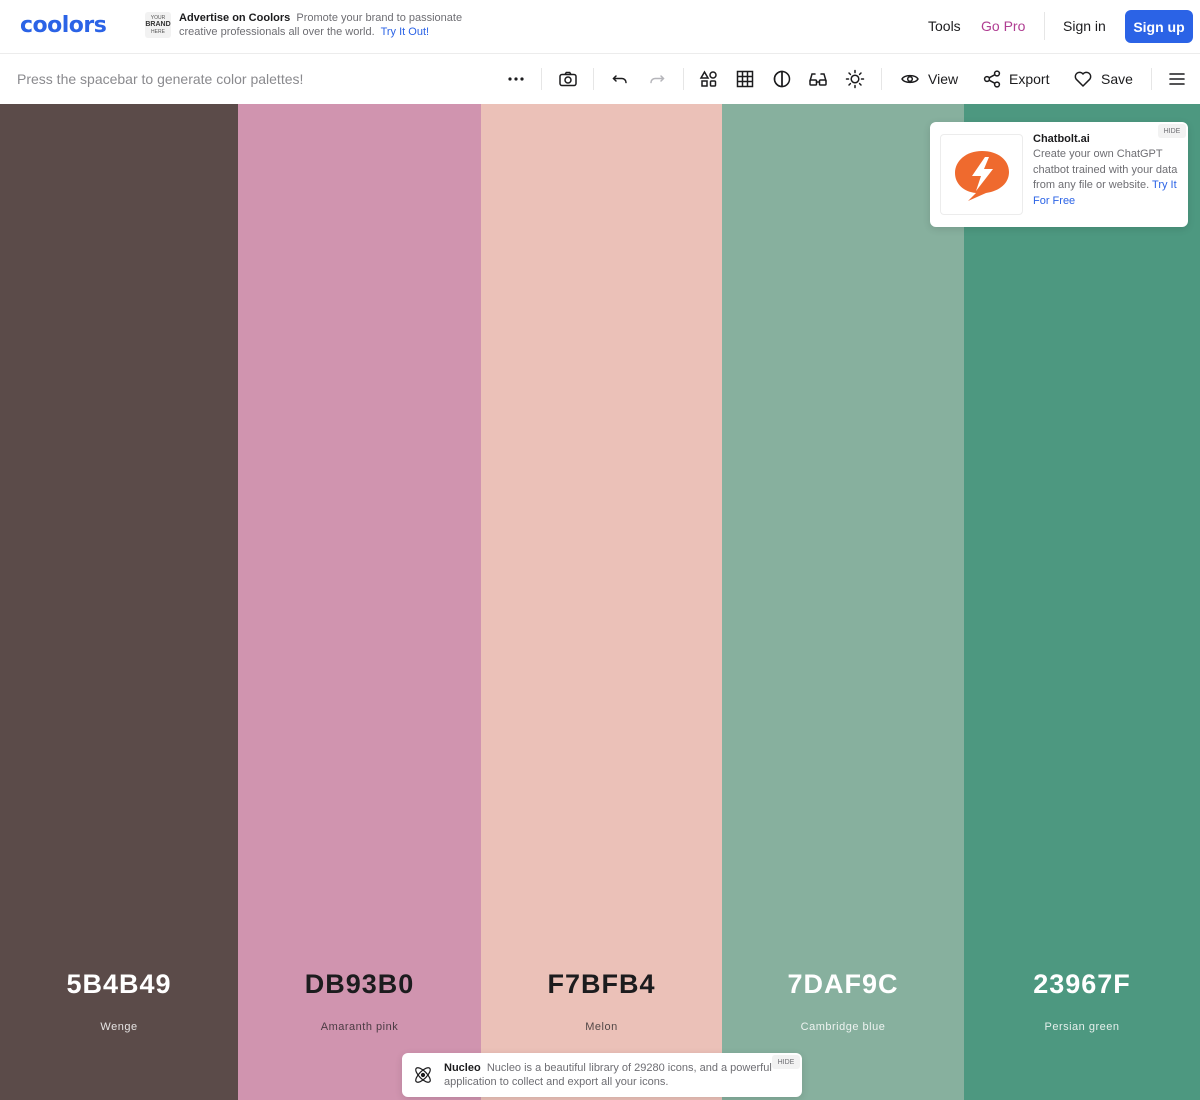 Image resolution: width=1200 pixels, height=1100 pixels. What do you see at coordinates (1082, 1027) in the screenshot?
I see `swatch-color-name: Persian green` at bounding box center [1082, 1027].